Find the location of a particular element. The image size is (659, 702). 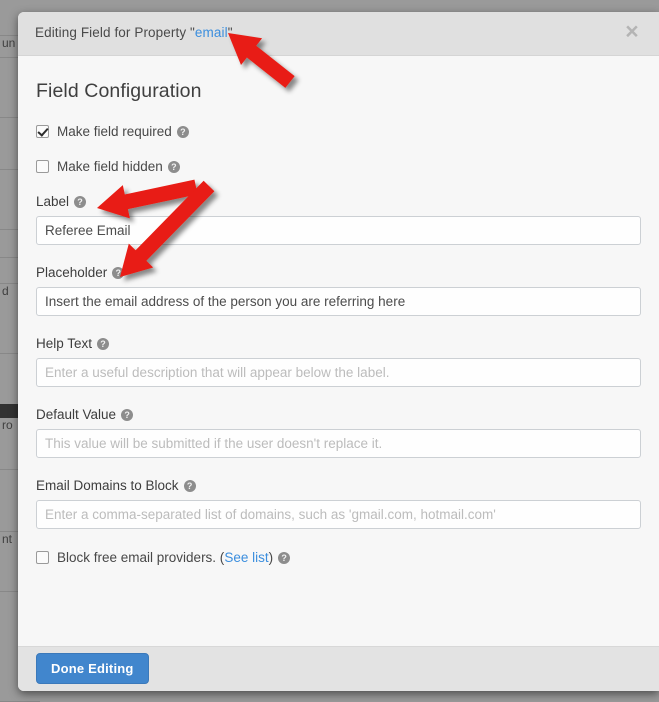

done-editing-button: Done Editing is located at coordinates (92, 668).